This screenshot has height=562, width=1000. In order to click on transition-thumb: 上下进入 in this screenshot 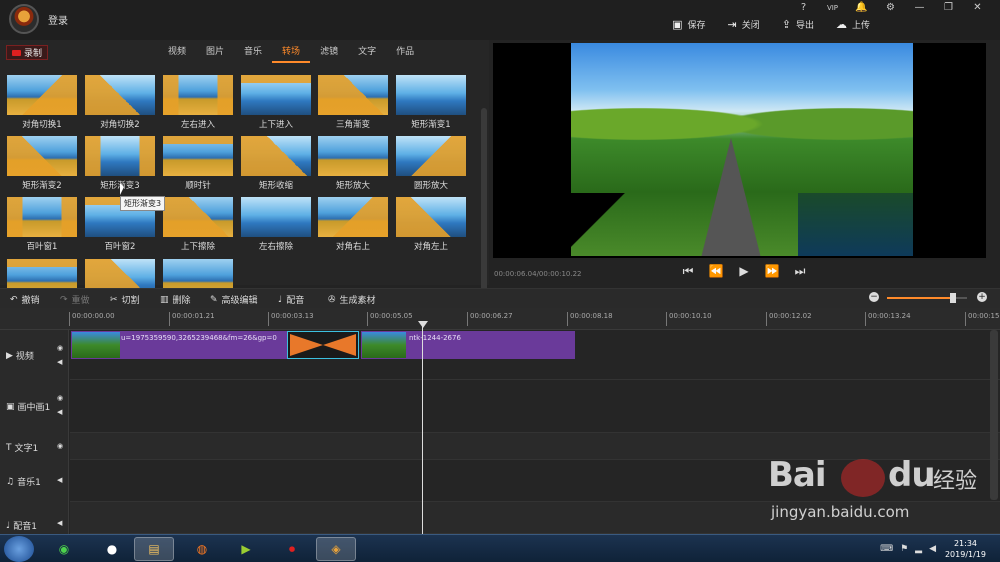, I will do `click(276, 102)`.